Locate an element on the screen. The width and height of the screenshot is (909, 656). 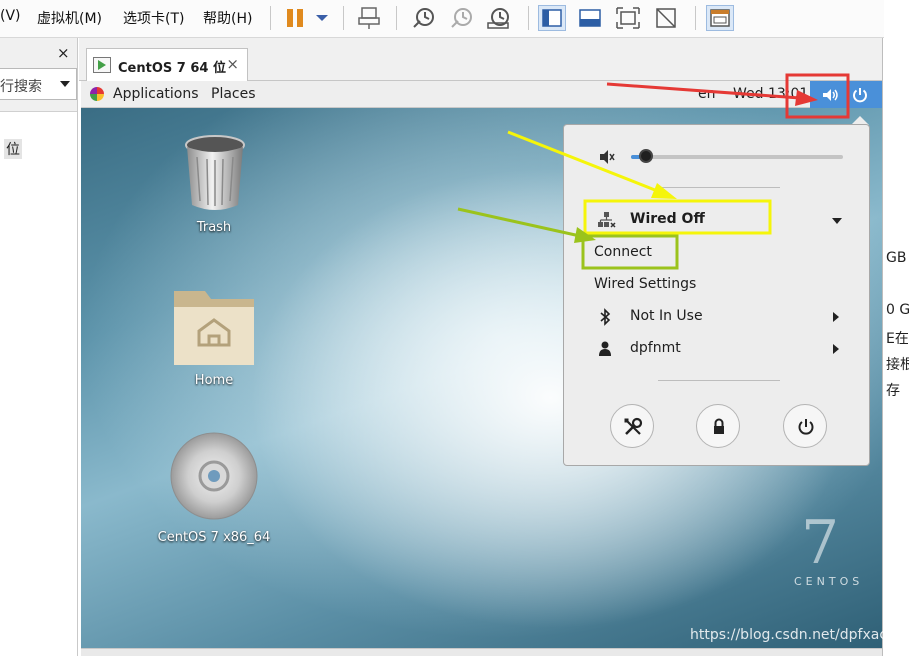
vm-summary-panel: GB 0 GB E在位 接根 存 is located at coordinates (895, 347).